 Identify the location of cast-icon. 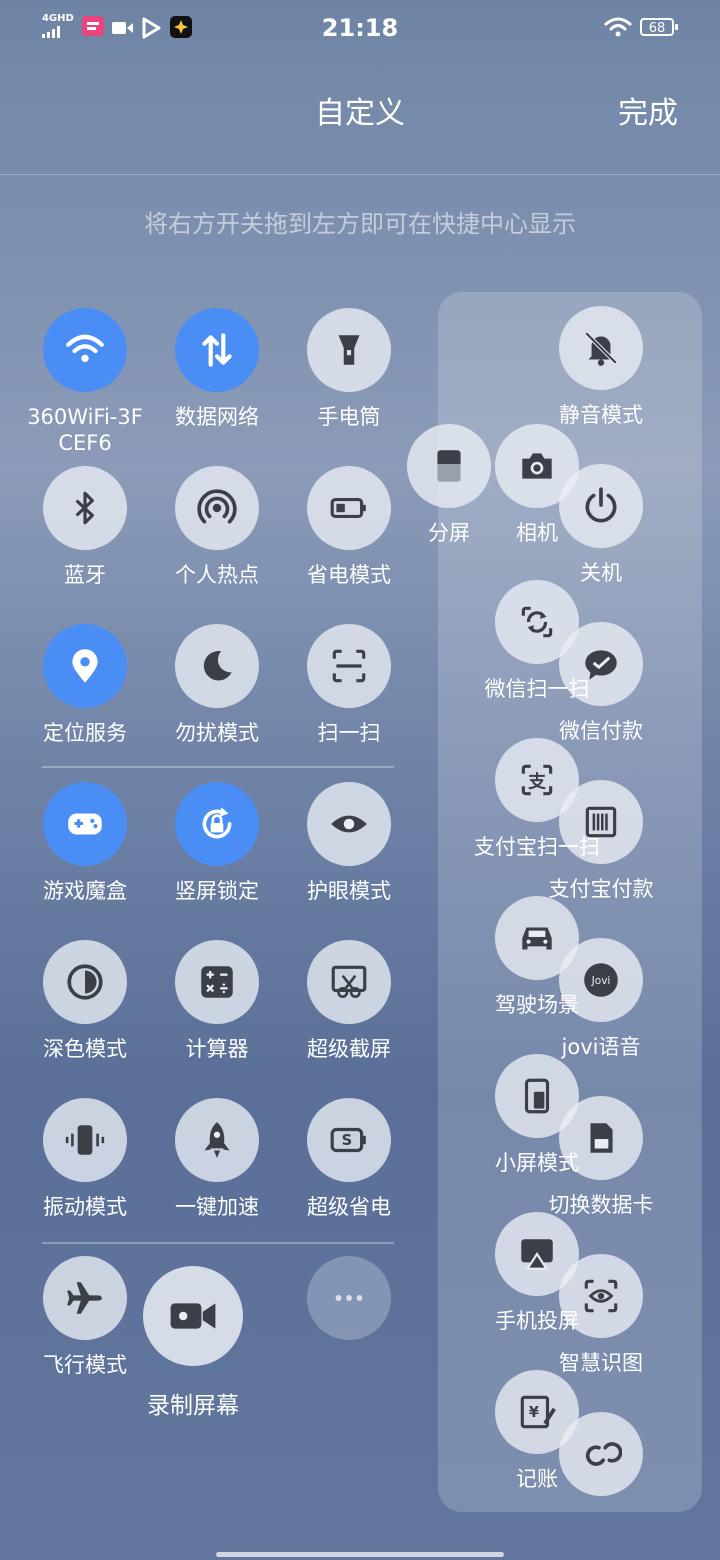
(537, 1254).